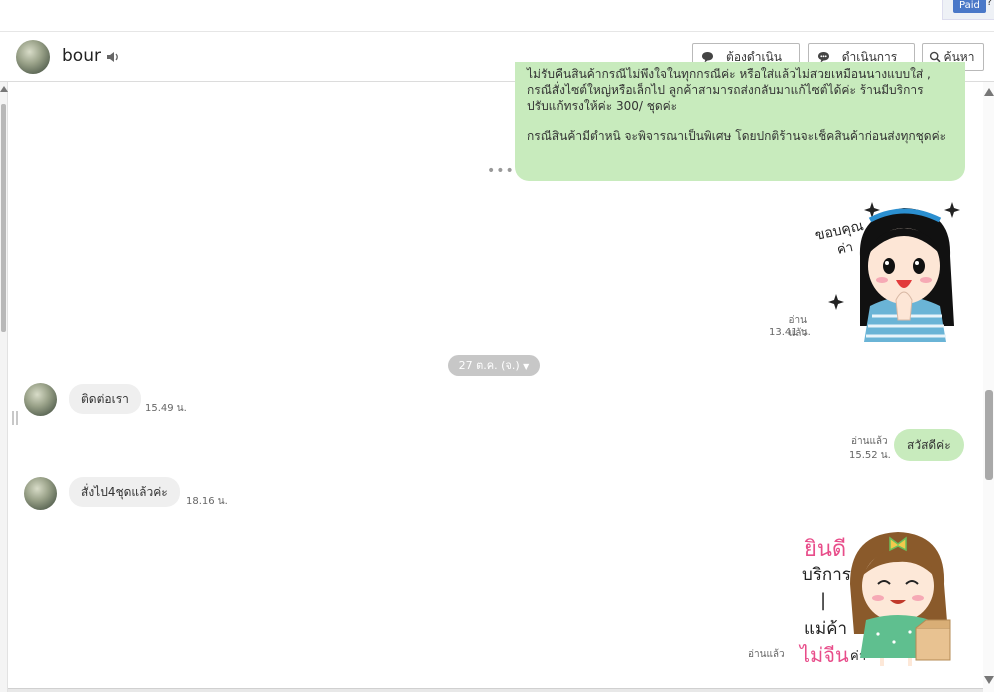  What do you see at coordinates (497, 16) in the screenshot?
I see `top-strip: Paid ?` at bounding box center [497, 16].